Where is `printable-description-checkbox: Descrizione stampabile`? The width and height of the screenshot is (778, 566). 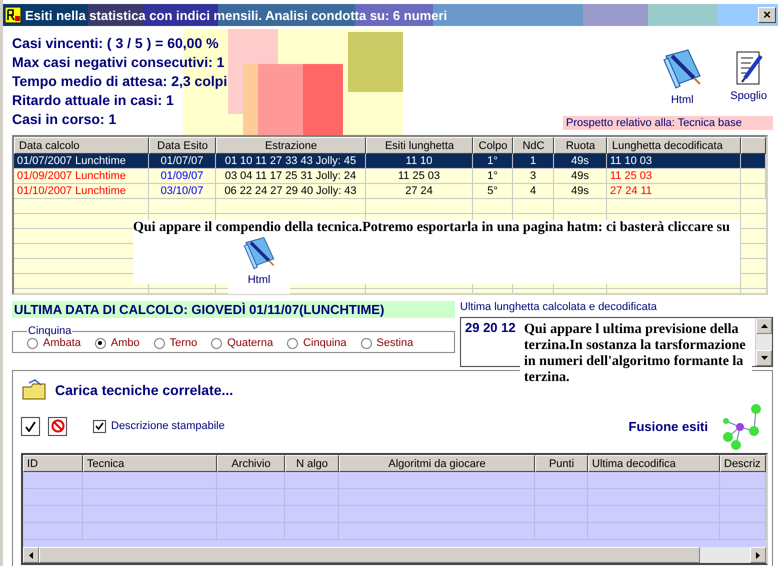
printable-description-checkbox: Descrizione stampabile is located at coordinates (159, 426).